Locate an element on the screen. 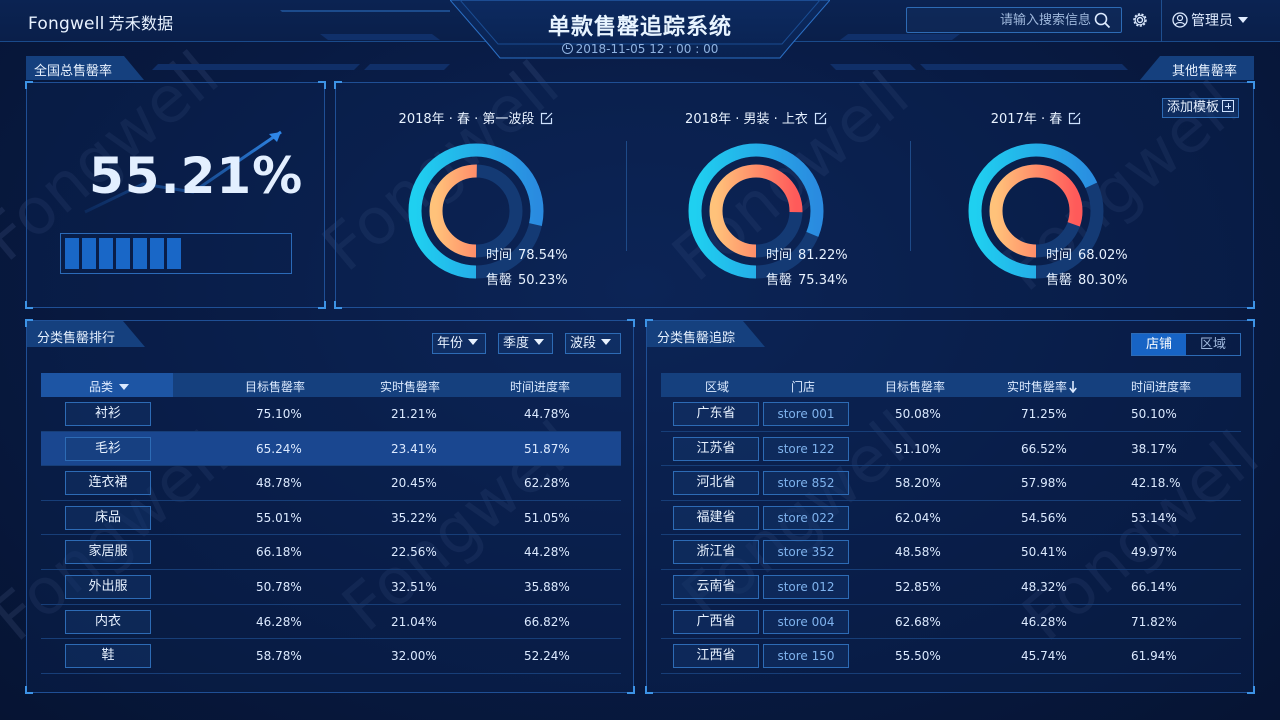  logo-en: Fongwell is located at coordinates (66, 24).